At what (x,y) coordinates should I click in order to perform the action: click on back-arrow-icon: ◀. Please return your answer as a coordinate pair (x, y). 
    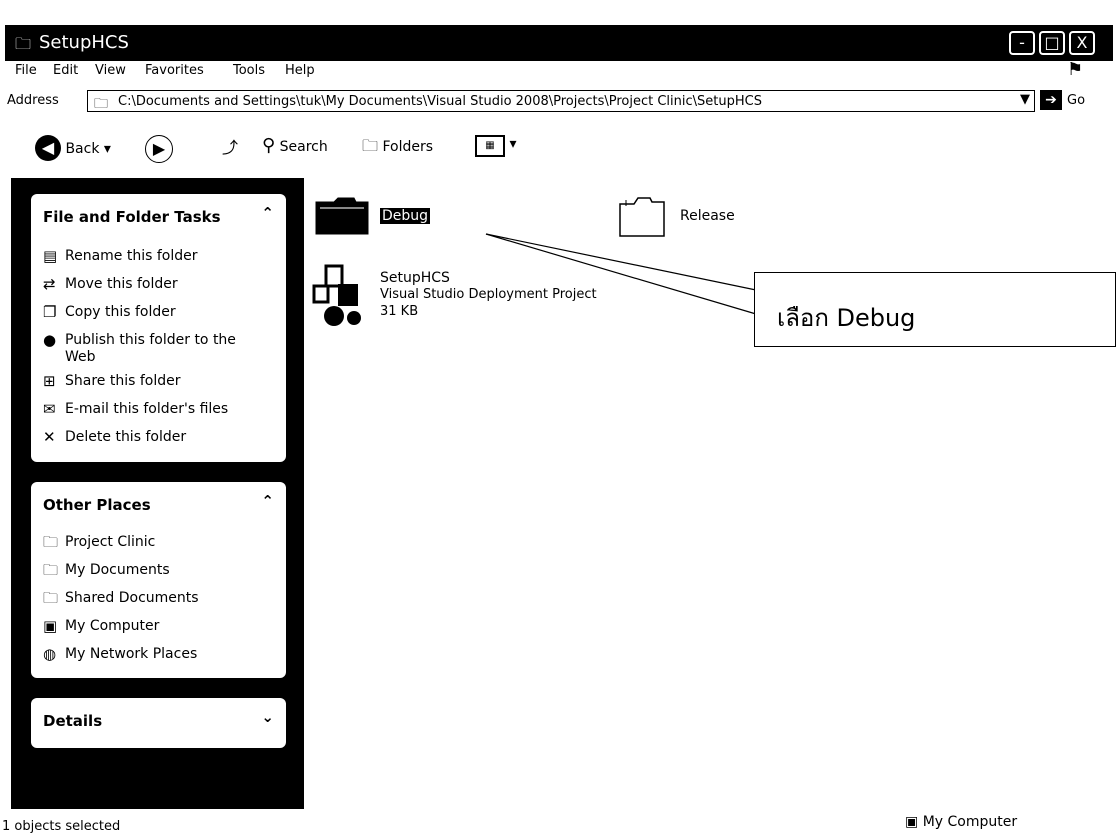
    Looking at the image, I should click on (48, 148).